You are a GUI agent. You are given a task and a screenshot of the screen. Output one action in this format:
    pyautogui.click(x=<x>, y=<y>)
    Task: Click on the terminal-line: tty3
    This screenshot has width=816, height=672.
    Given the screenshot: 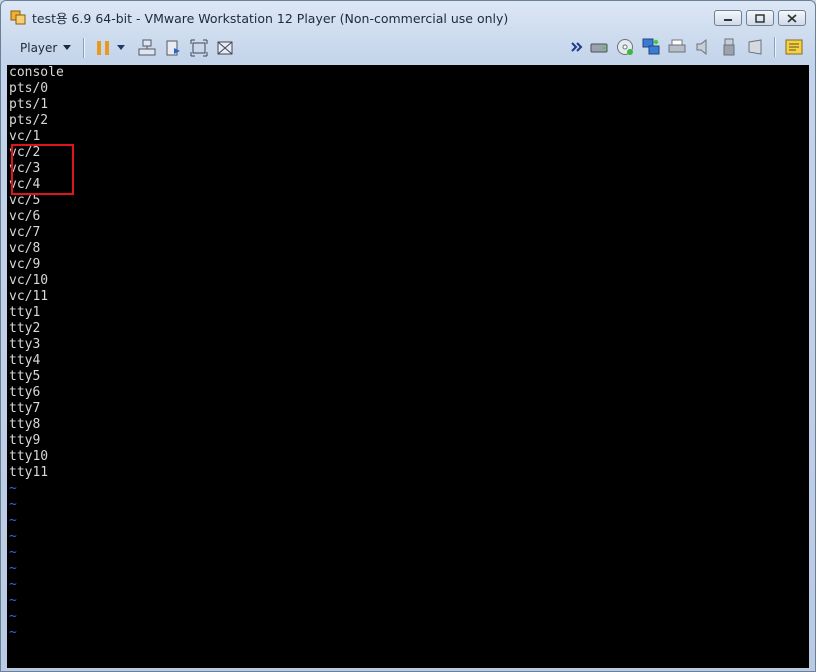 What is the action you would take?
    pyautogui.click(x=25, y=344)
    